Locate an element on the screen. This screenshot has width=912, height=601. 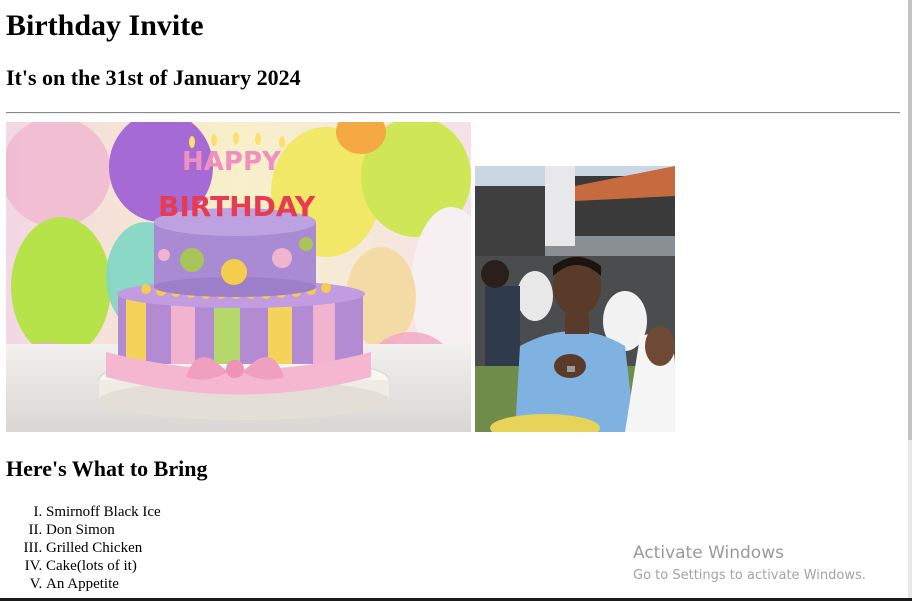
list-item: Grilled Chicken is located at coordinates (103, 548).